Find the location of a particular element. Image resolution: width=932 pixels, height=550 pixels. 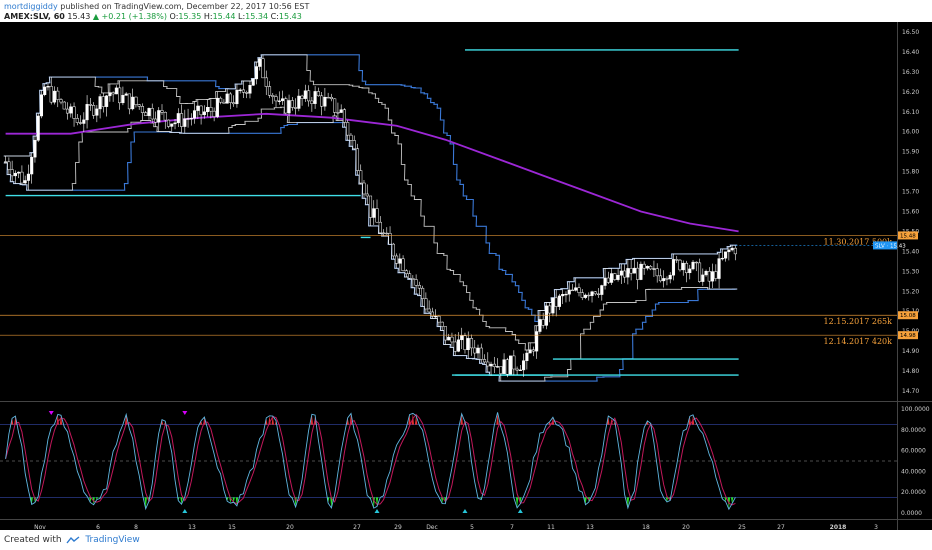

username-link: mortdiggiddy is located at coordinates (31, 6).